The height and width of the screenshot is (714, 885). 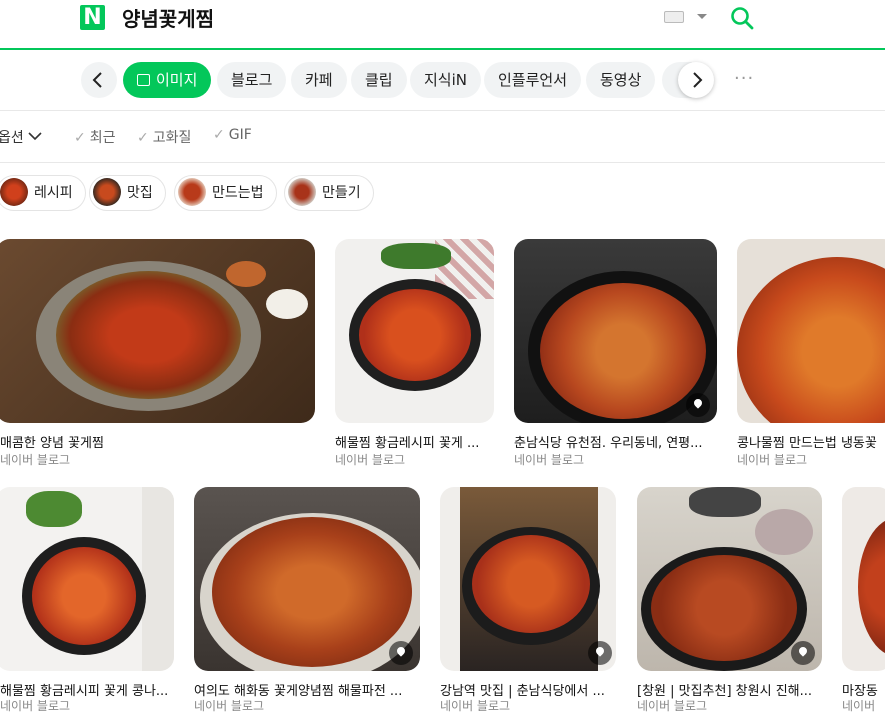 What do you see at coordinates (102, 138) in the screenshot?
I see `filter-label: 최근` at bounding box center [102, 138].